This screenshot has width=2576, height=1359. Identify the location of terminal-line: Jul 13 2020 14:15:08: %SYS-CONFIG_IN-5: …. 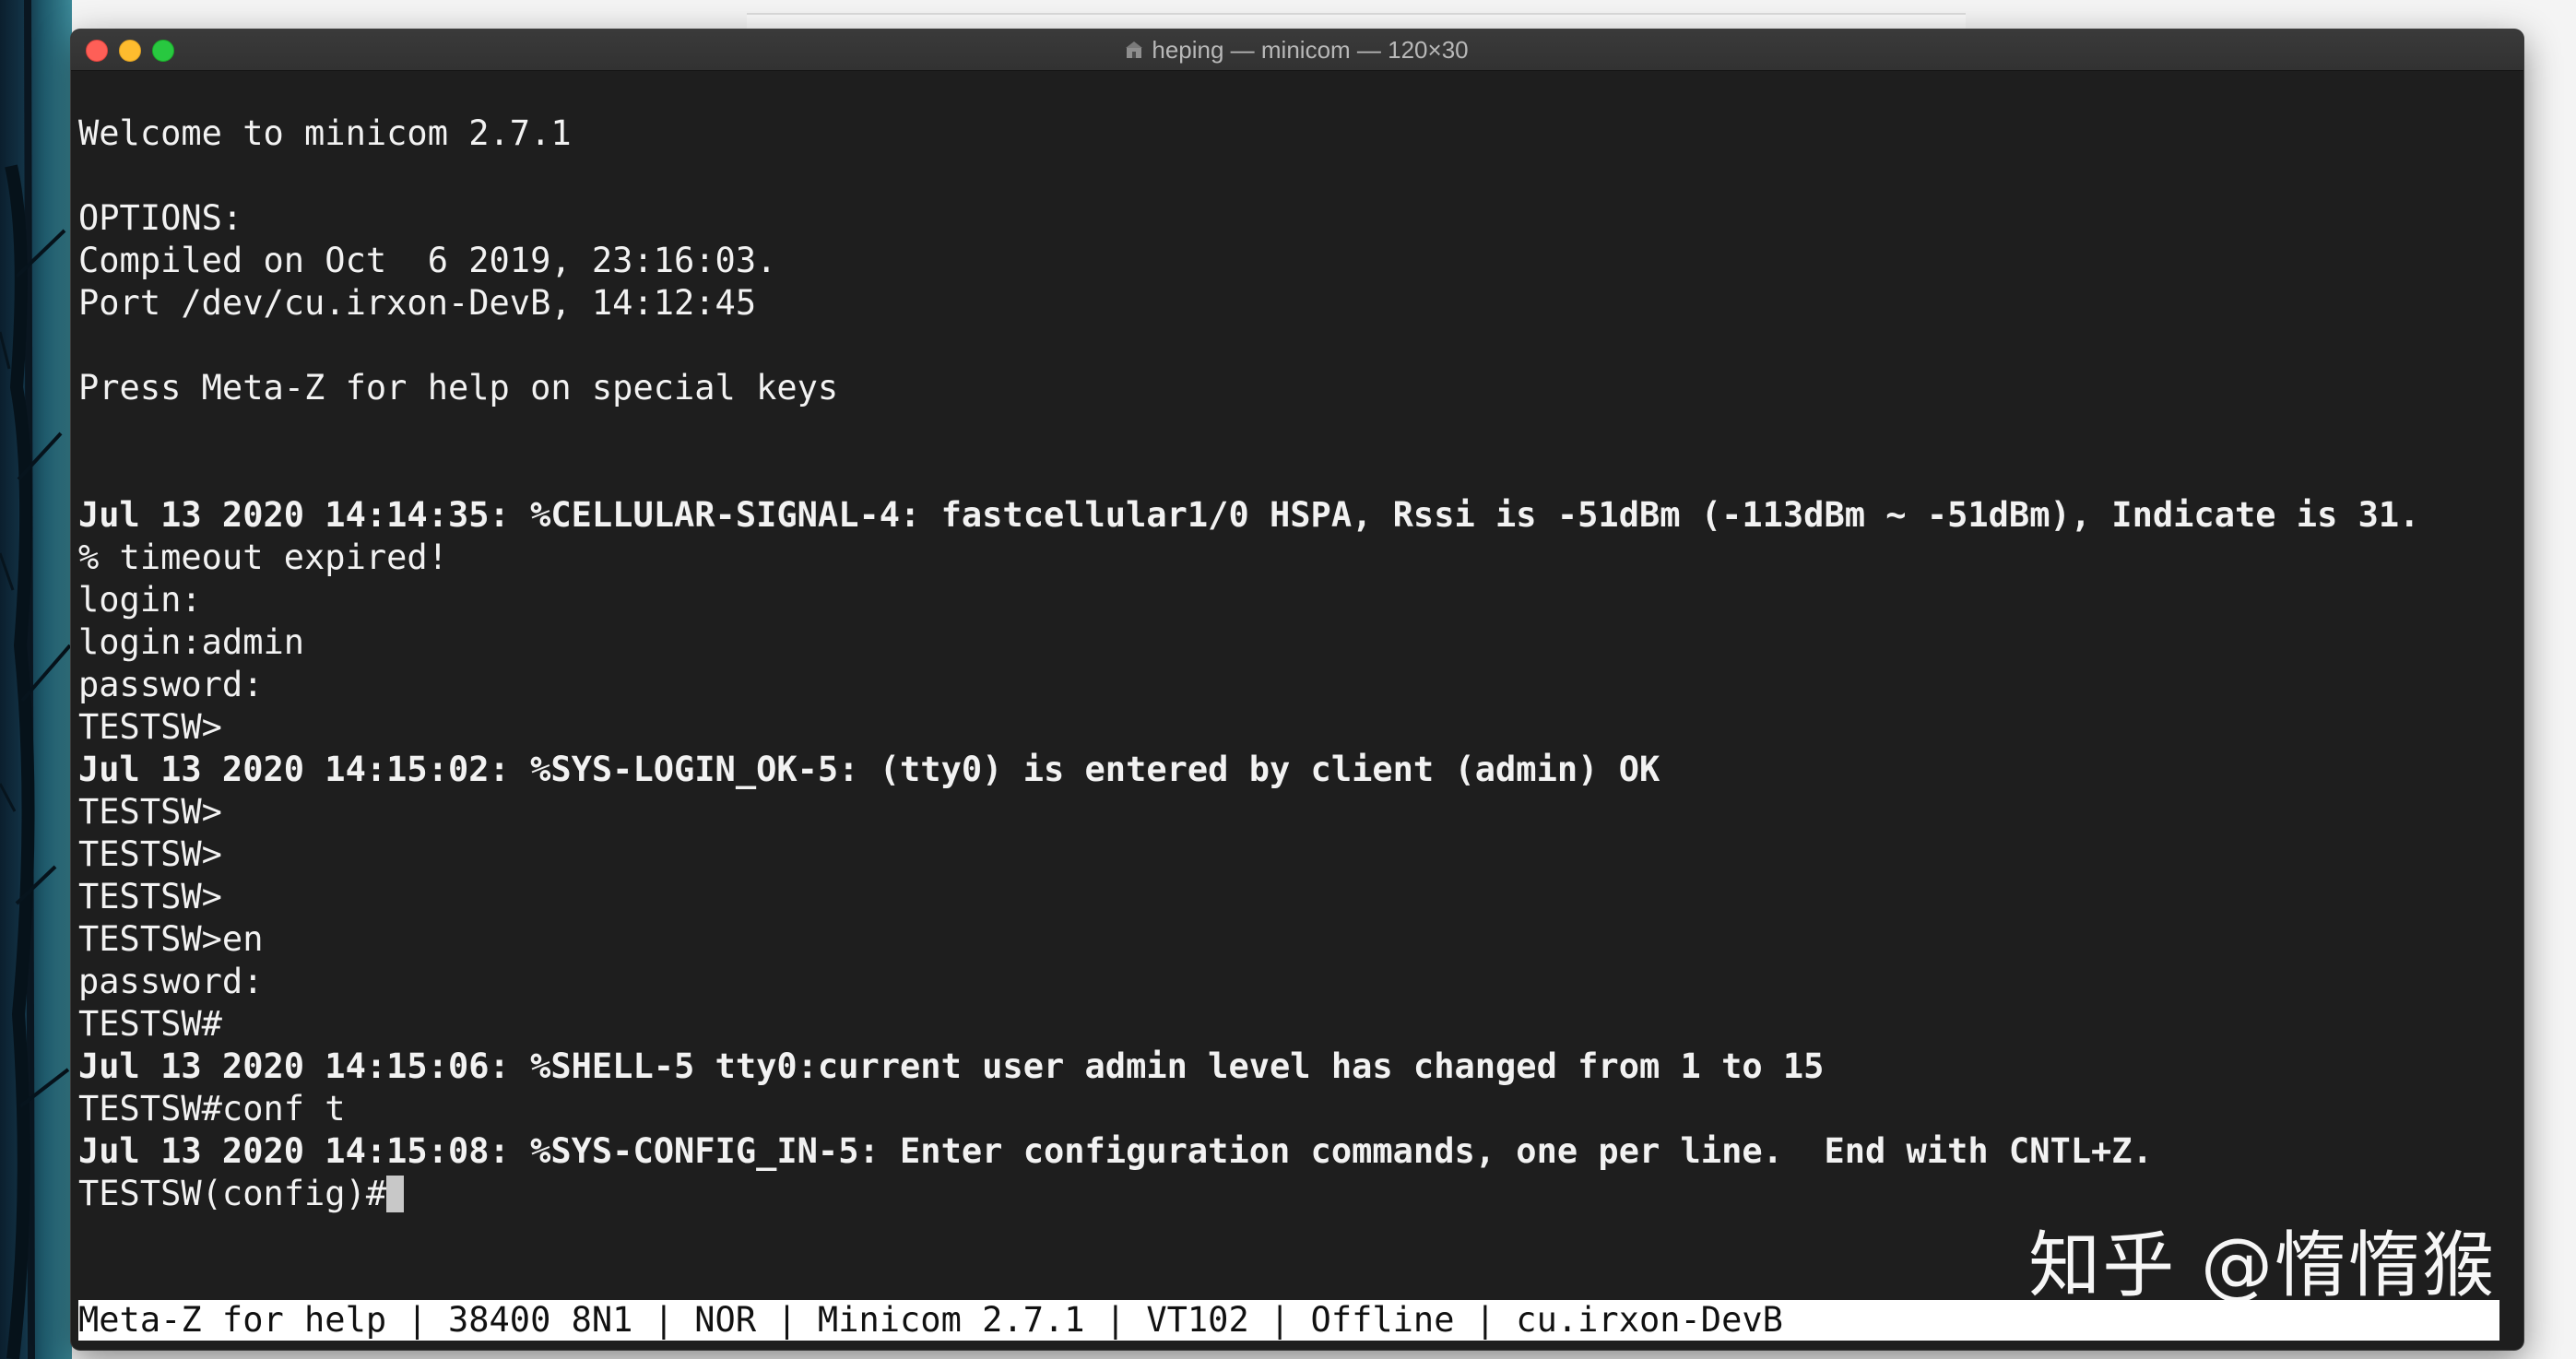
(1115, 1151).